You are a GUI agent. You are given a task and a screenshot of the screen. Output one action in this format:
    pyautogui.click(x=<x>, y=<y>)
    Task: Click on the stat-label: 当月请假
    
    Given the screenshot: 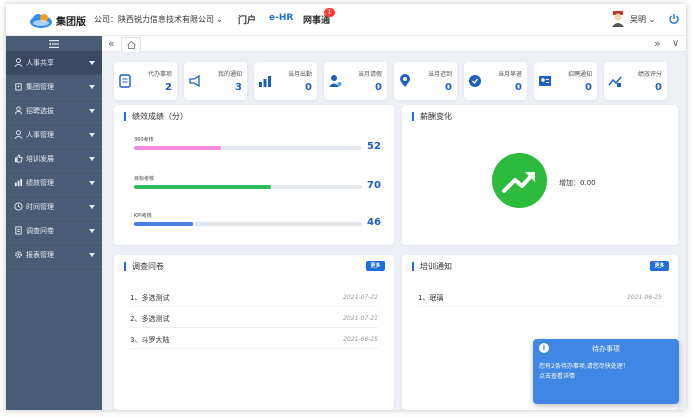 What is the action you would take?
    pyautogui.click(x=369, y=74)
    